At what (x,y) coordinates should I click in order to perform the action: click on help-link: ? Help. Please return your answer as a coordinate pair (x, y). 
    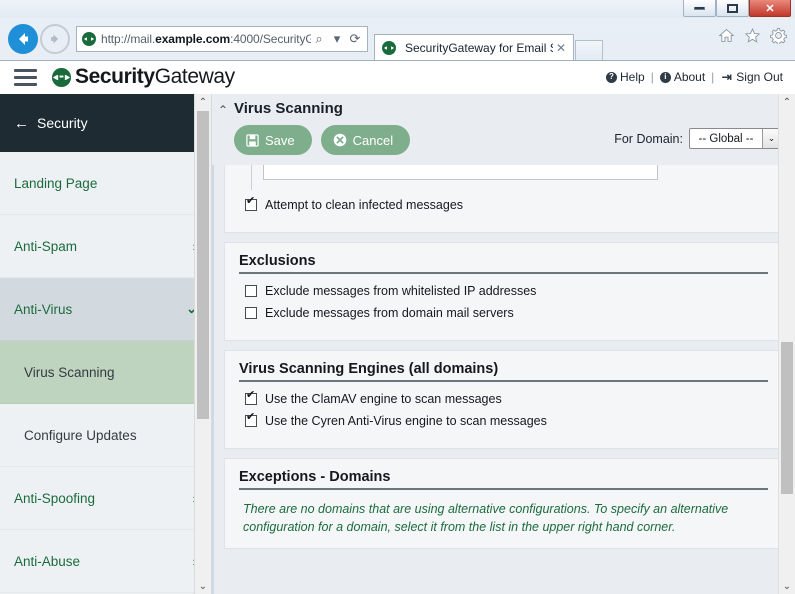
    Looking at the image, I should click on (625, 77).